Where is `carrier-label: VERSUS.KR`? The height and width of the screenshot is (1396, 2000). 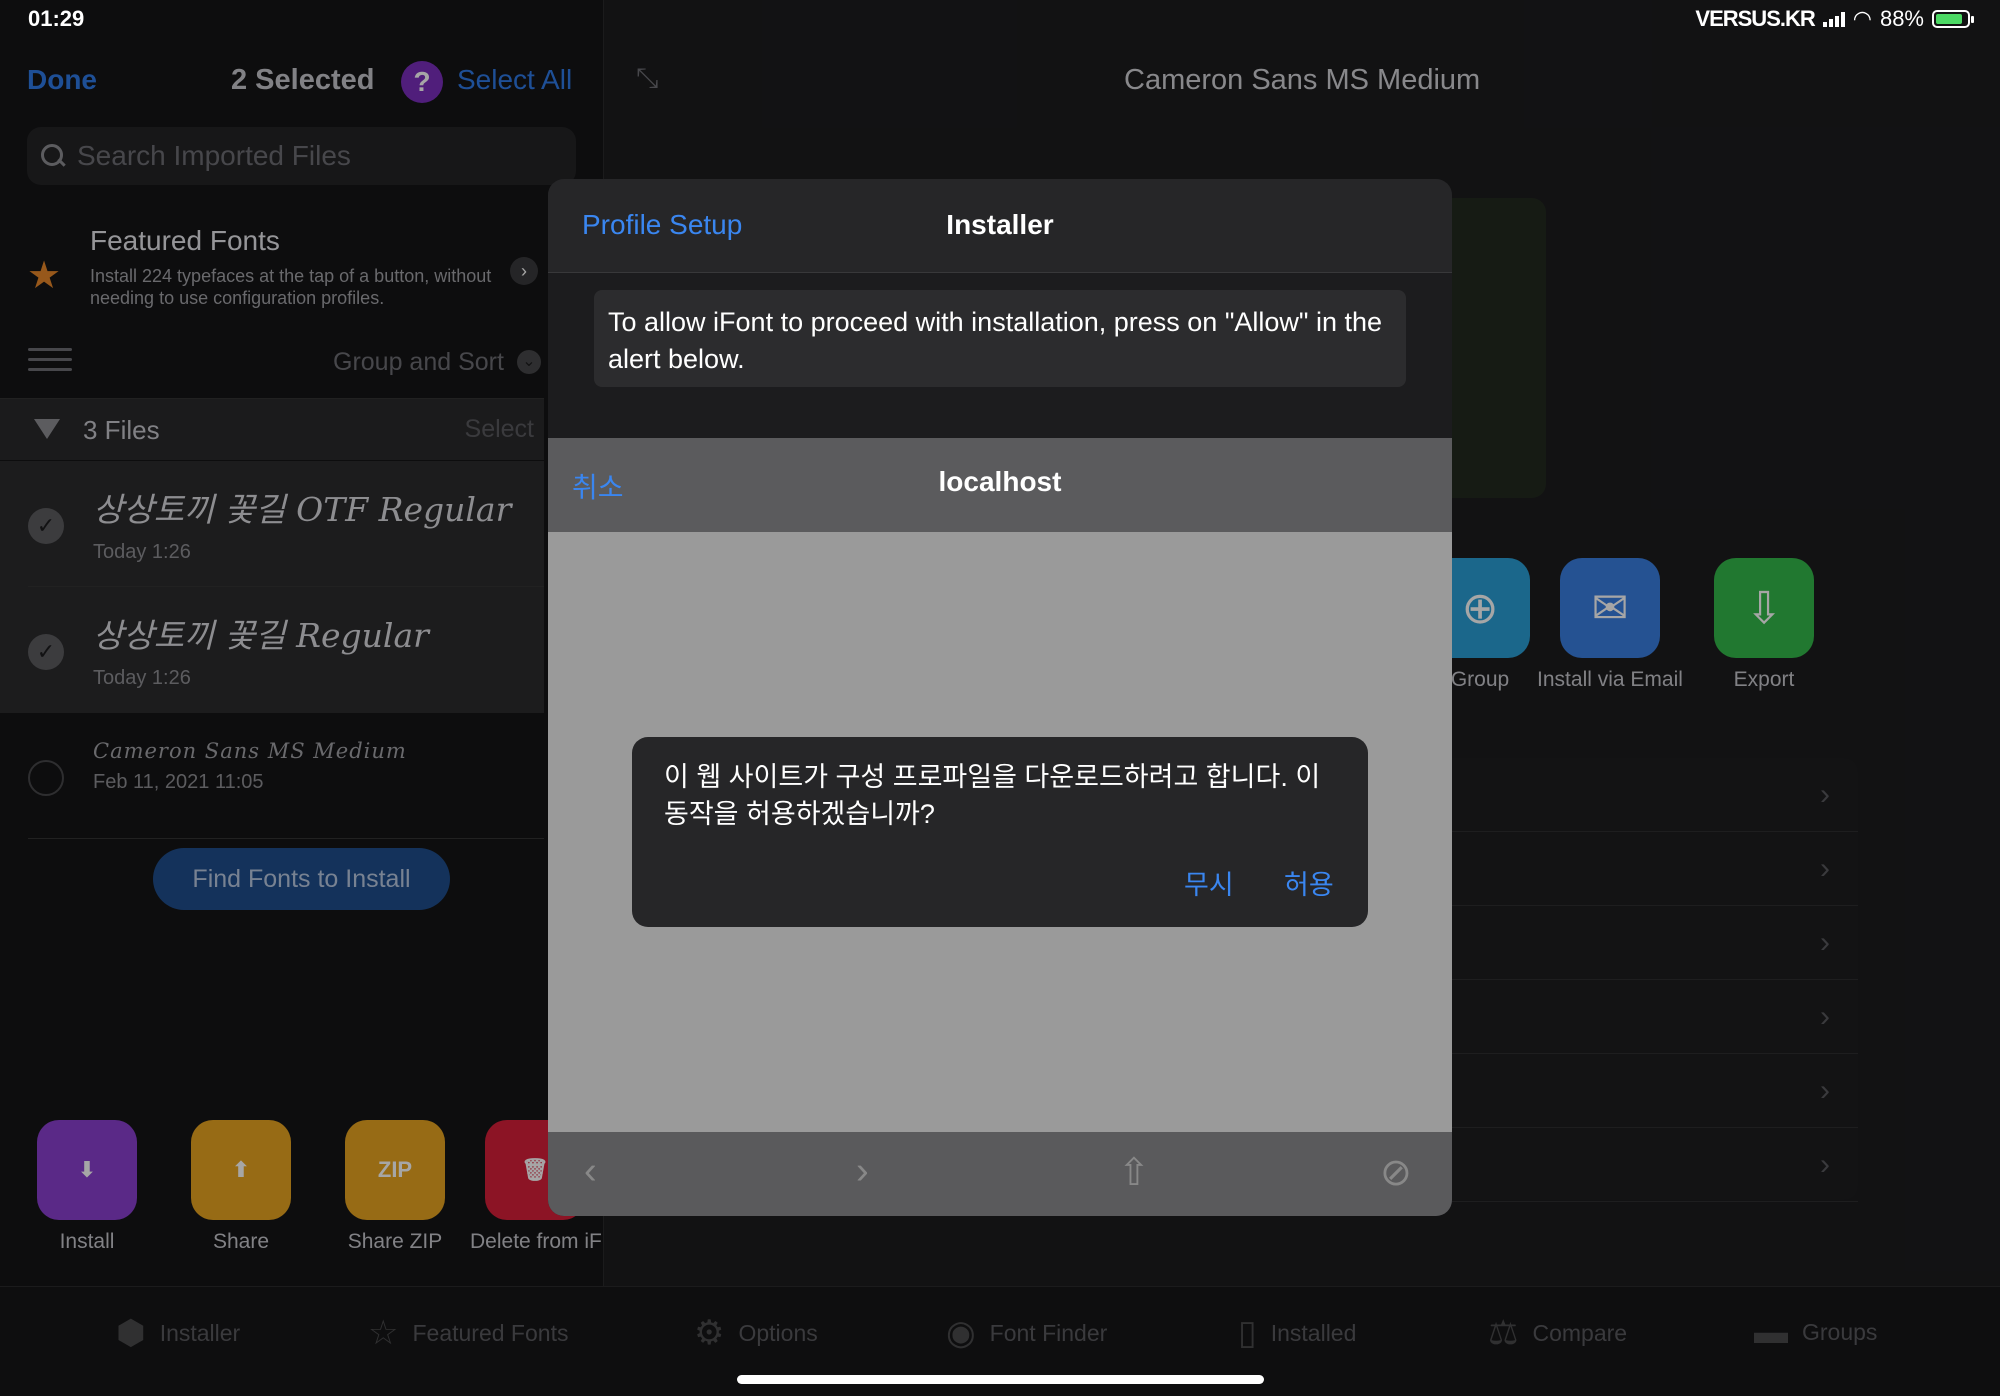 carrier-label: VERSUS.KR is located at coordinates (1755, 18).